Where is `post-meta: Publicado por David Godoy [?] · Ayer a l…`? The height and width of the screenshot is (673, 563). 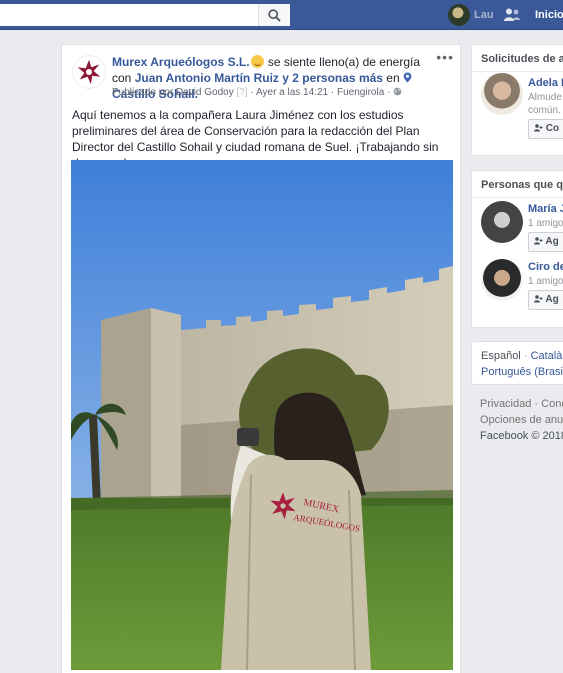
post-meta: Publicado por David Godoy [?] · Ayer a l… is located at coordinates (257, 92).